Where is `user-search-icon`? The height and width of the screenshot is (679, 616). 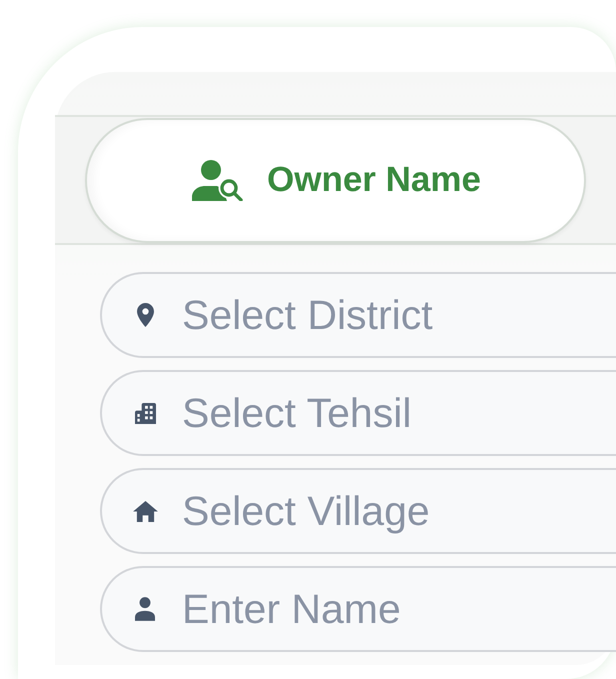 user-search-icon is located at coordinates (217, 180).